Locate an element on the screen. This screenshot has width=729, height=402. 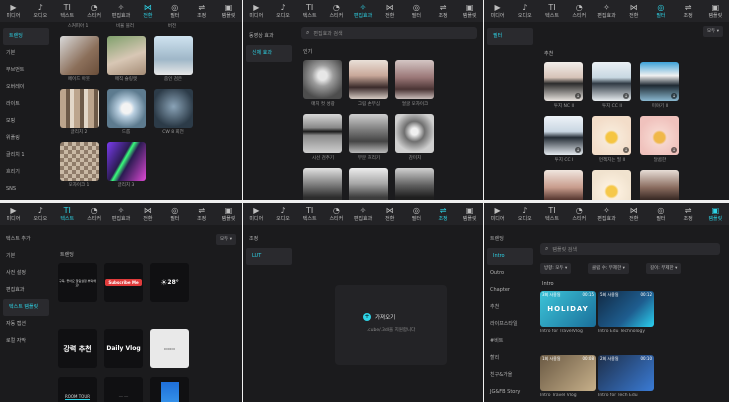
sidebar-item: 신체 효과 is located at coordinates (269, 53).